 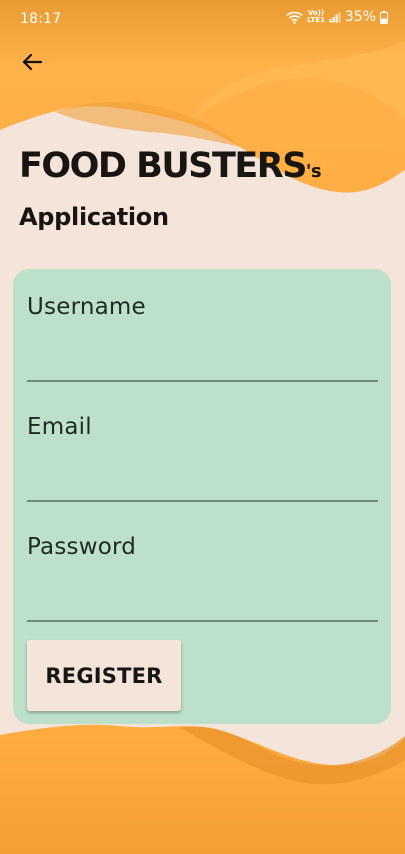 What do you see at coordinates (202, 17) in the screenshot?
I see `status-bar: 18:17 Vo)) LTE1 35%` at bounding box center [202, 17].